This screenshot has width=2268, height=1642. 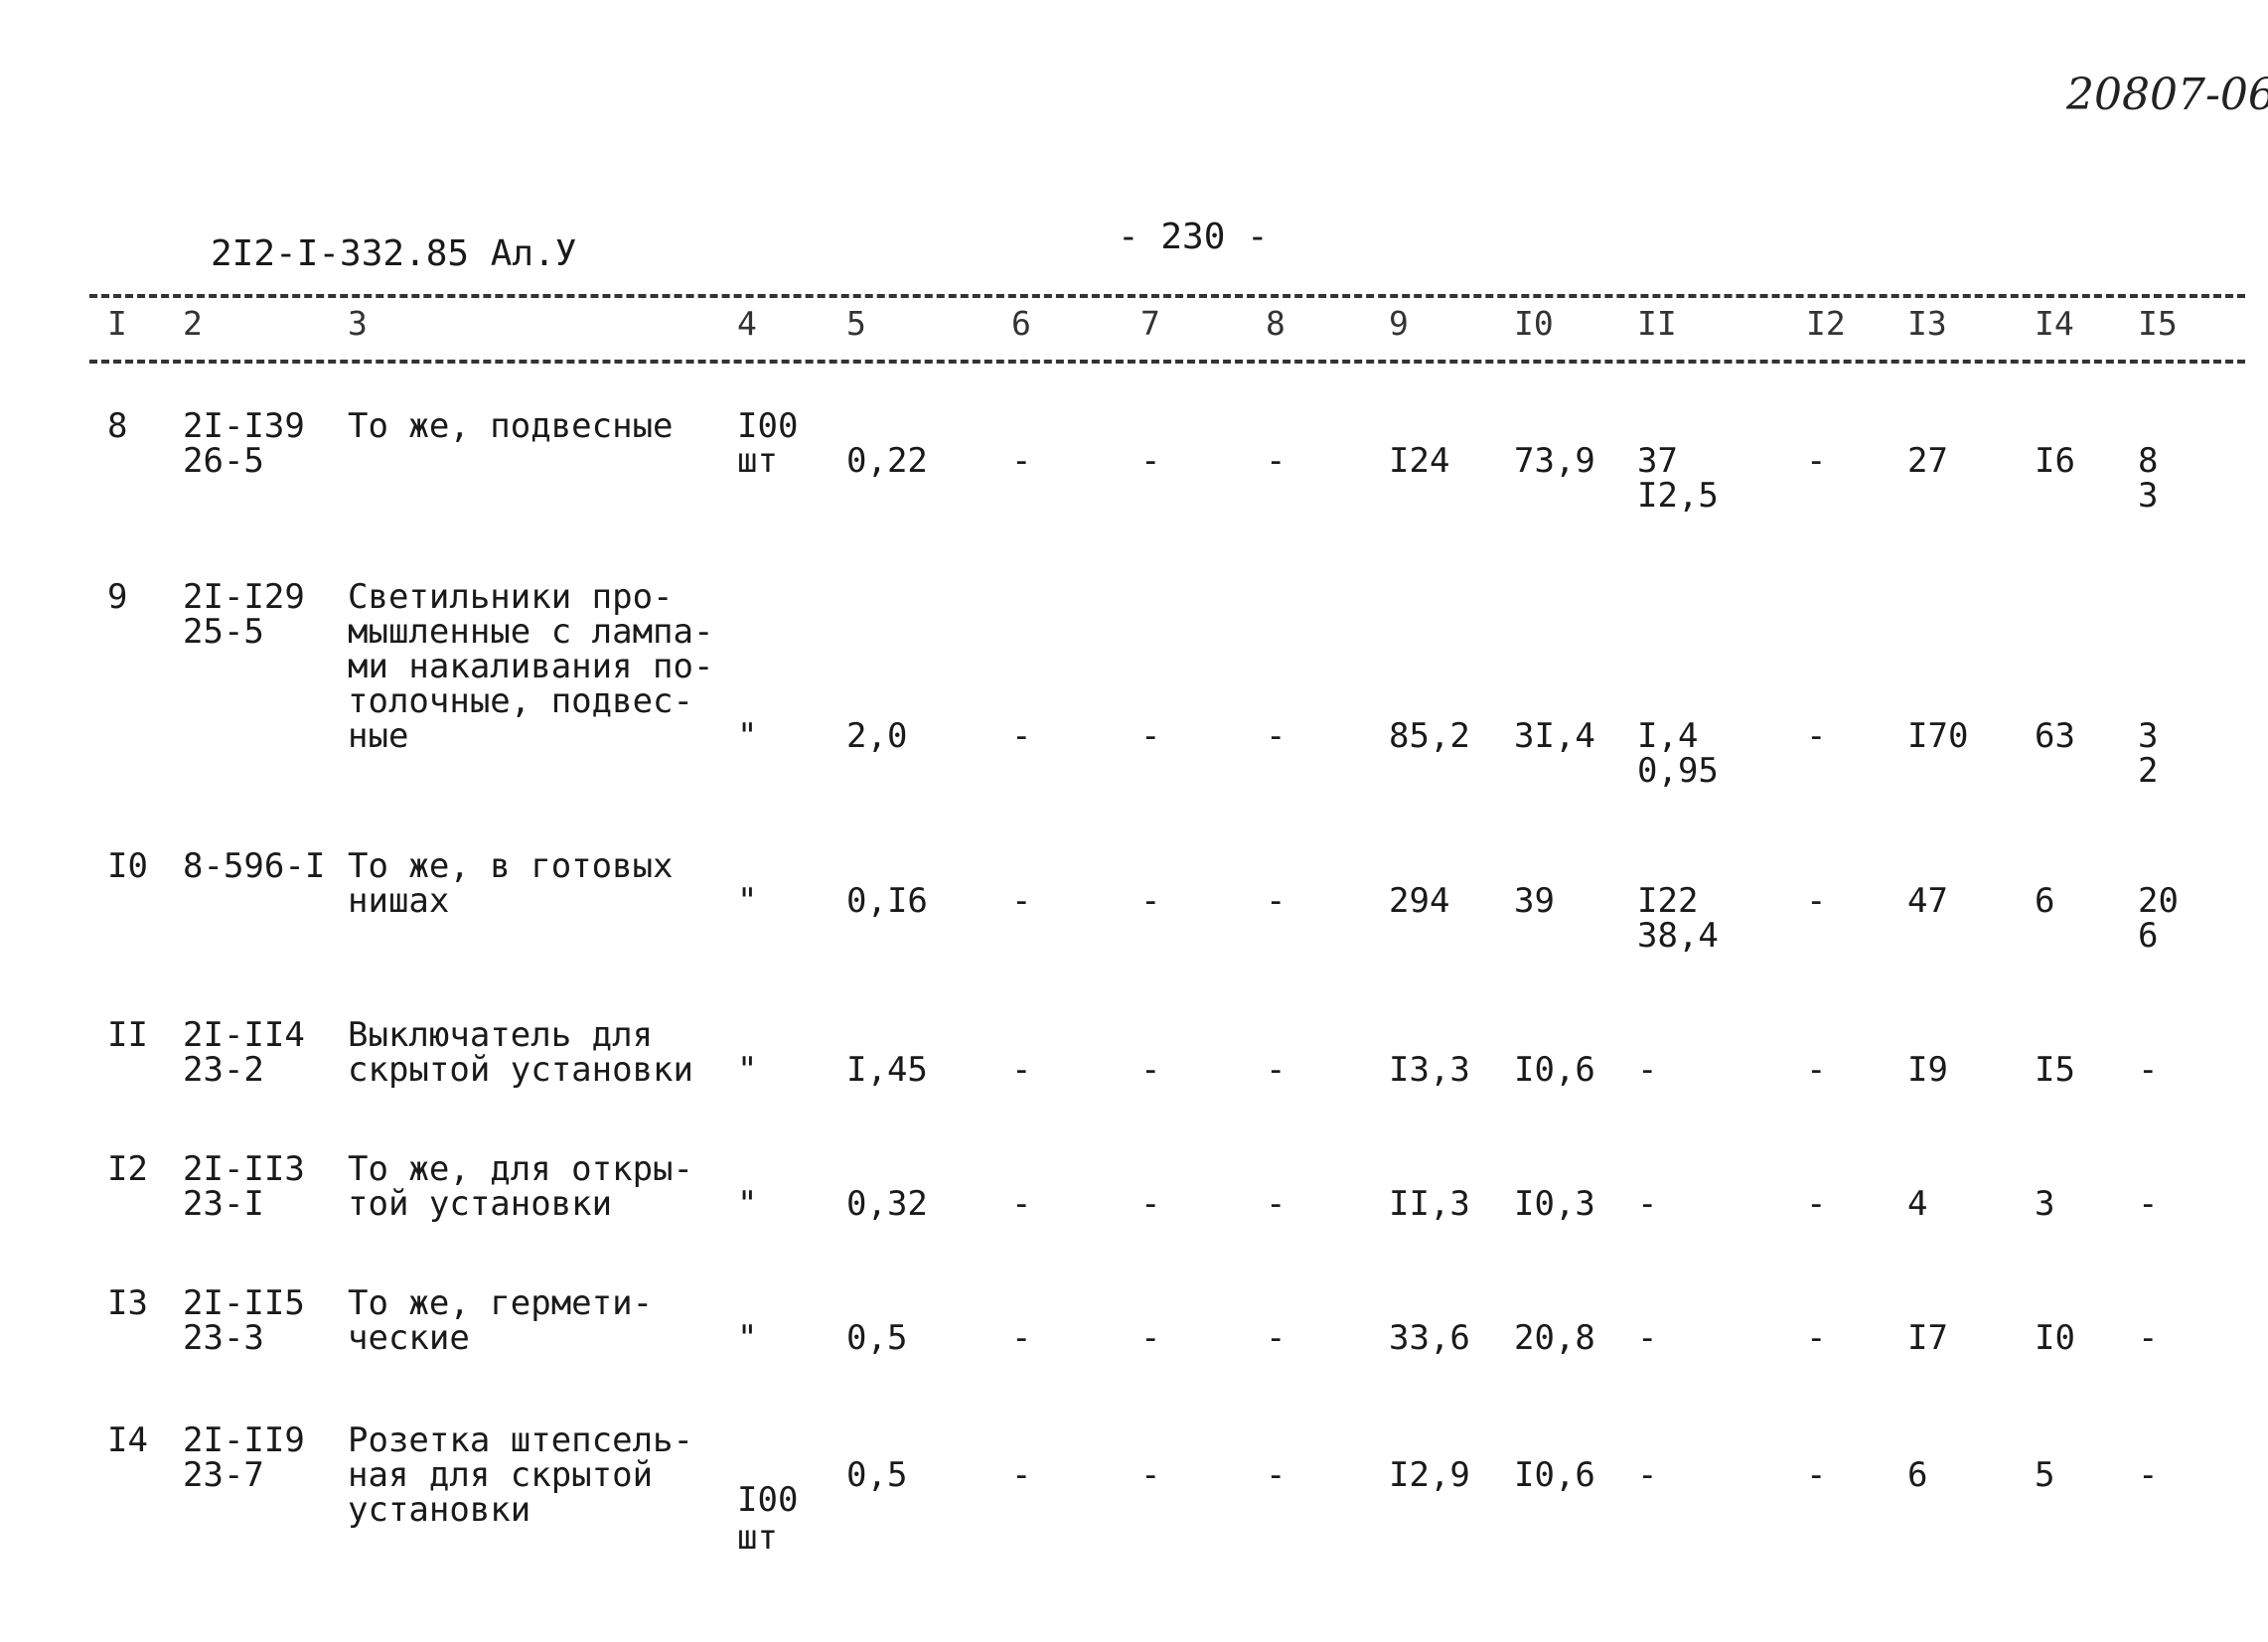 What do you see at coordinates (2148, 461) in the screenshot?
I see `value-c15: 8` at bounding box center [2148, 461].